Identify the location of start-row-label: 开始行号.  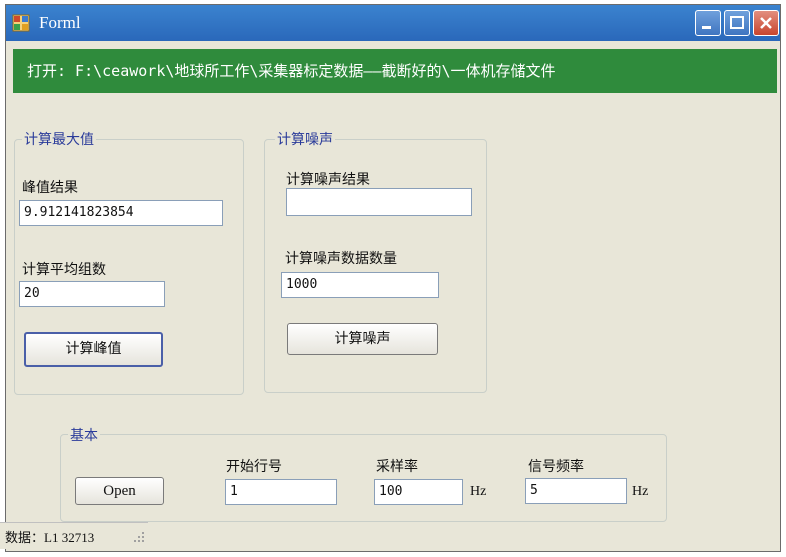
(254, 467).